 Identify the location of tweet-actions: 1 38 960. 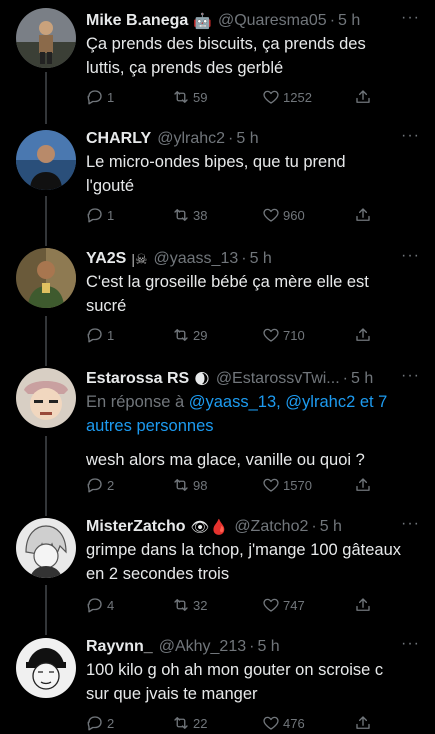
(236, 216).